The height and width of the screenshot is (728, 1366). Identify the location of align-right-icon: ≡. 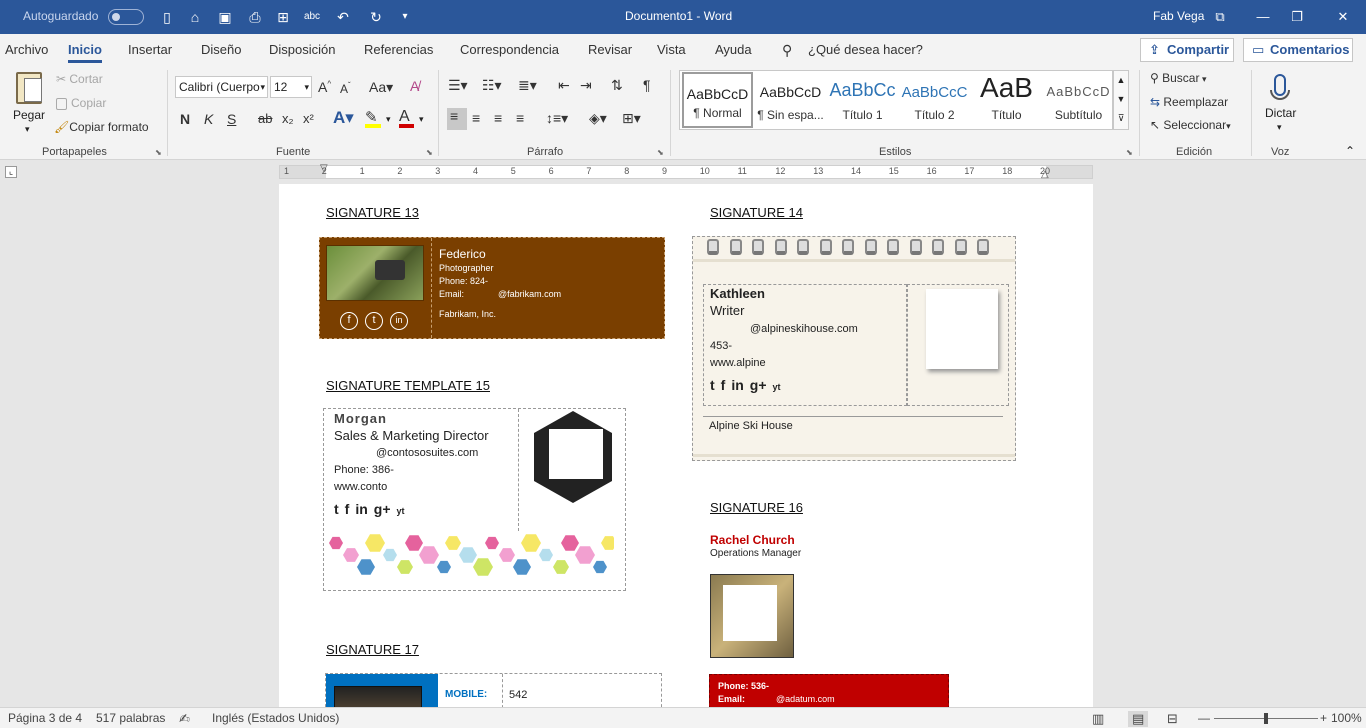
(498, 118).